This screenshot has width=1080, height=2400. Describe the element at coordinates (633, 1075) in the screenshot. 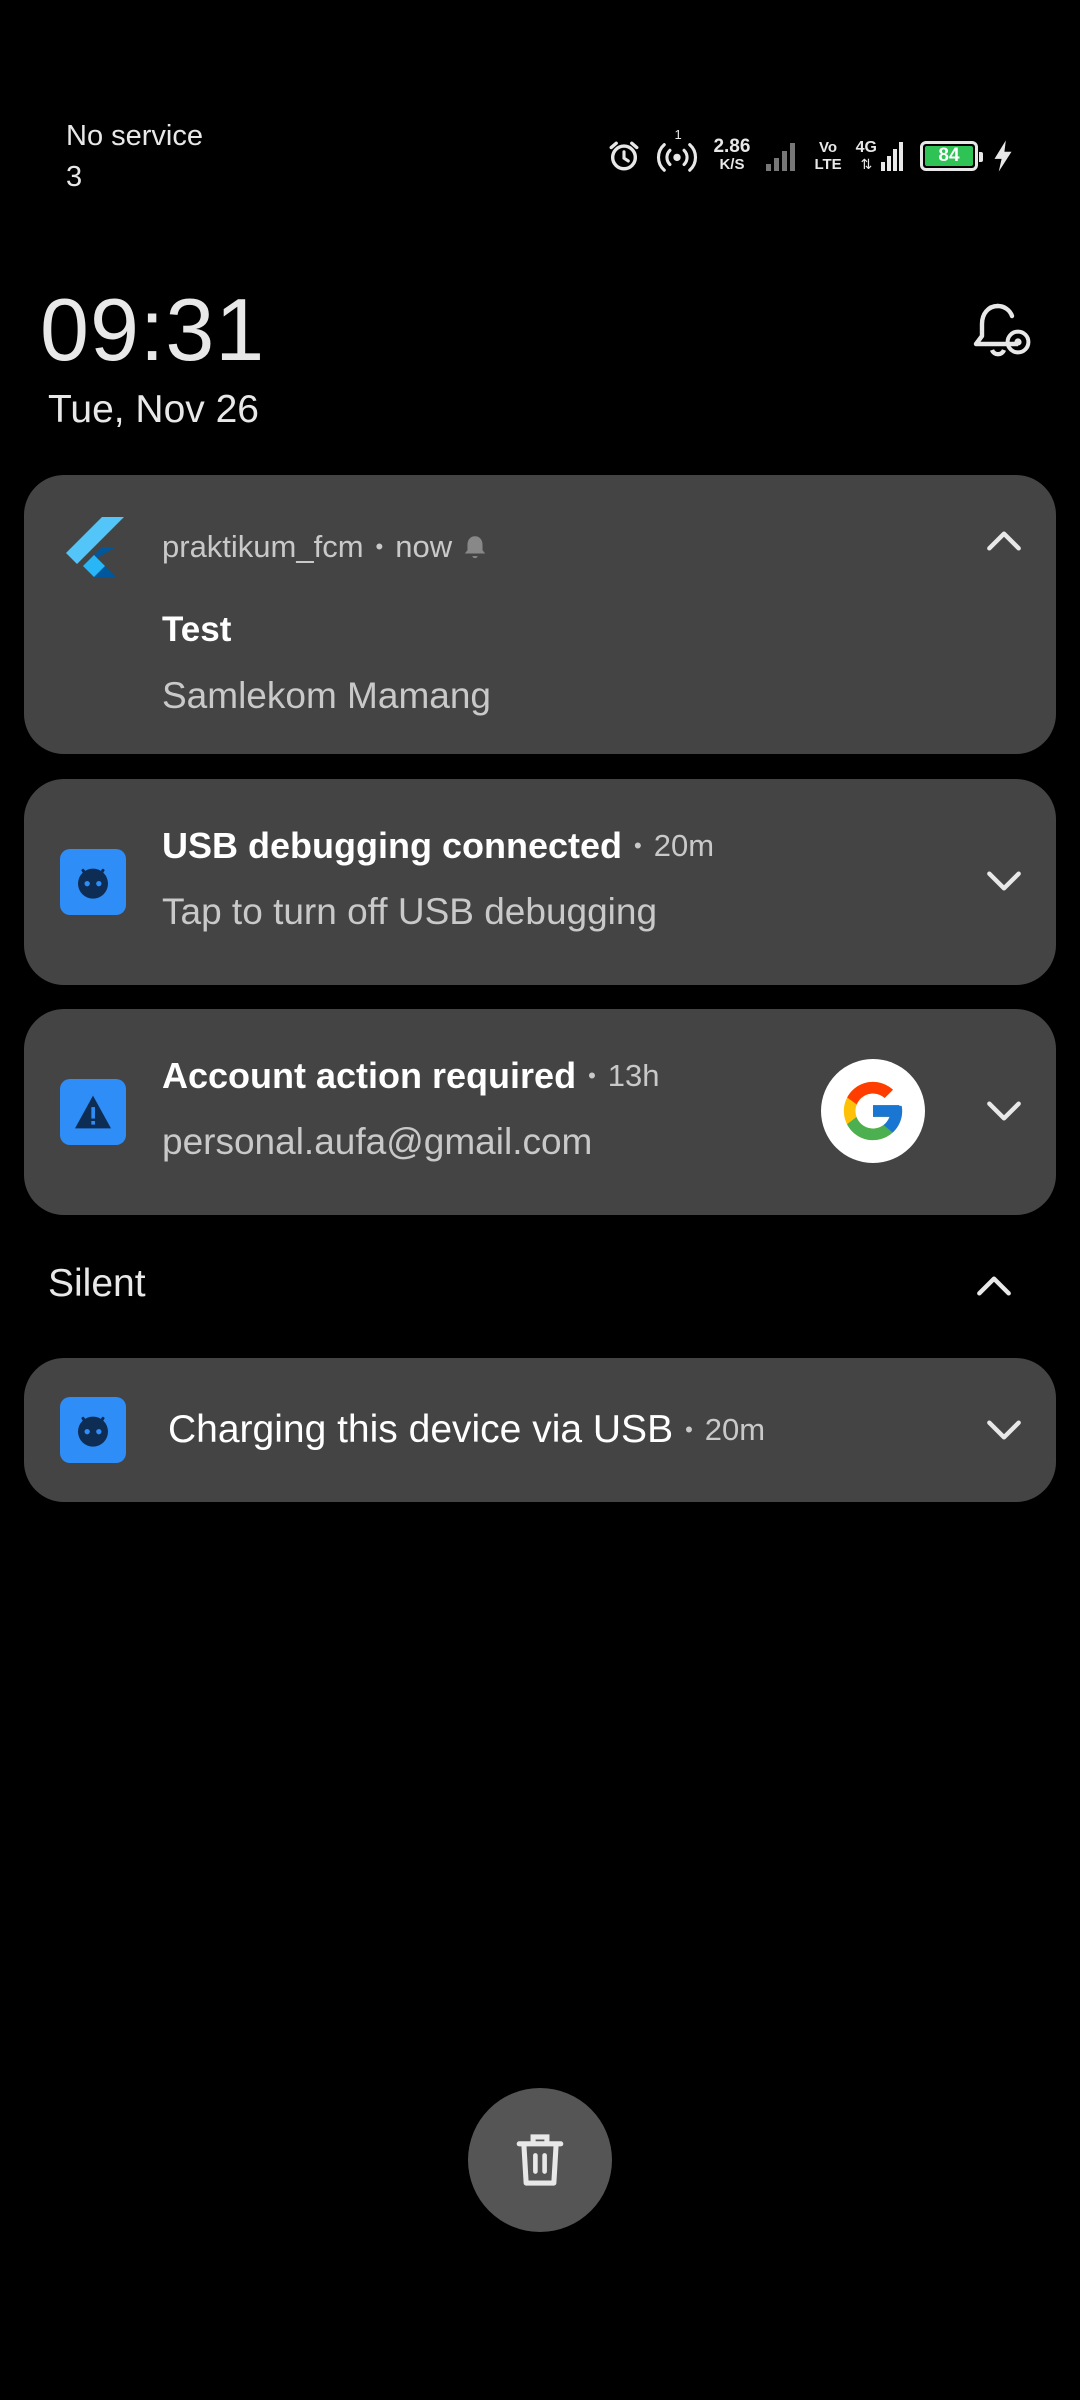

I see `notification-time: 13h` at that location.